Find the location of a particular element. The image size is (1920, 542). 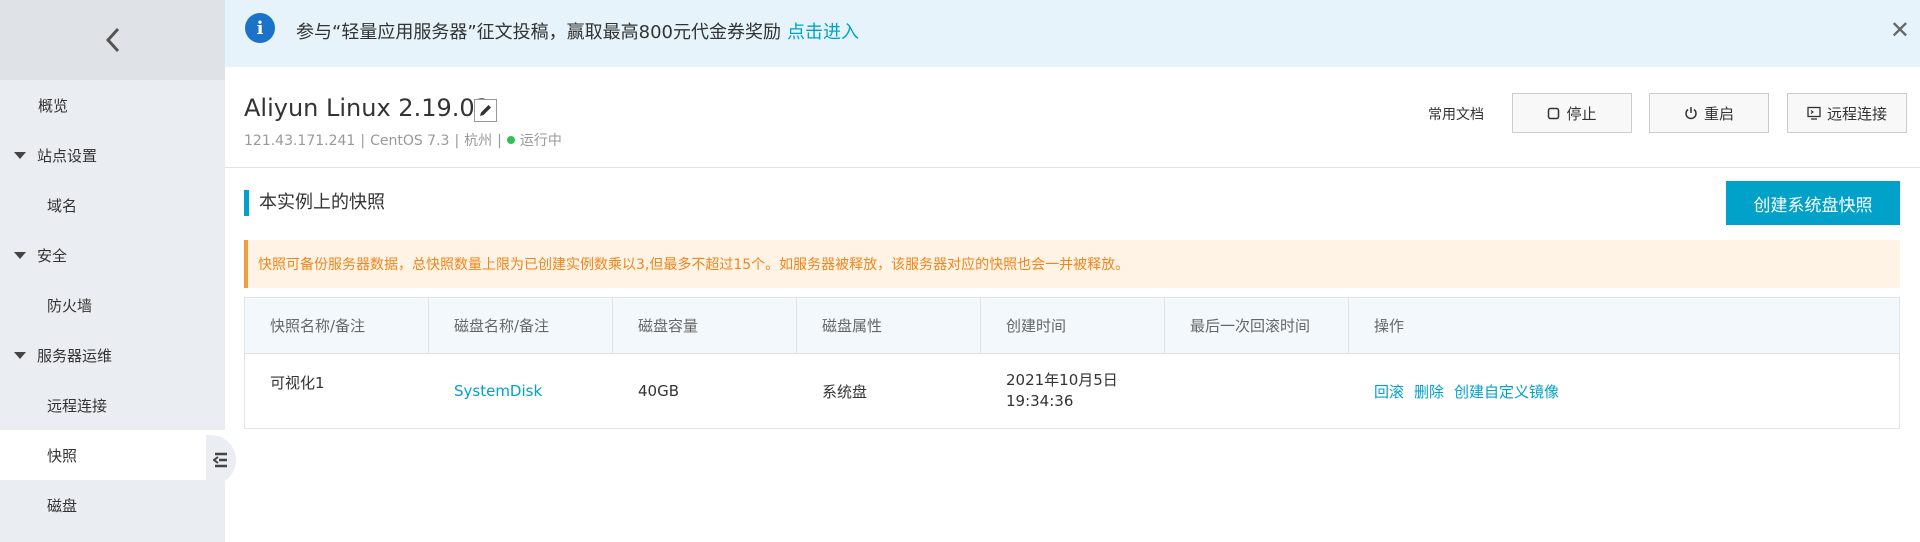

column-header: 磁盘名称/备注 is located at coordinates (521, 325).